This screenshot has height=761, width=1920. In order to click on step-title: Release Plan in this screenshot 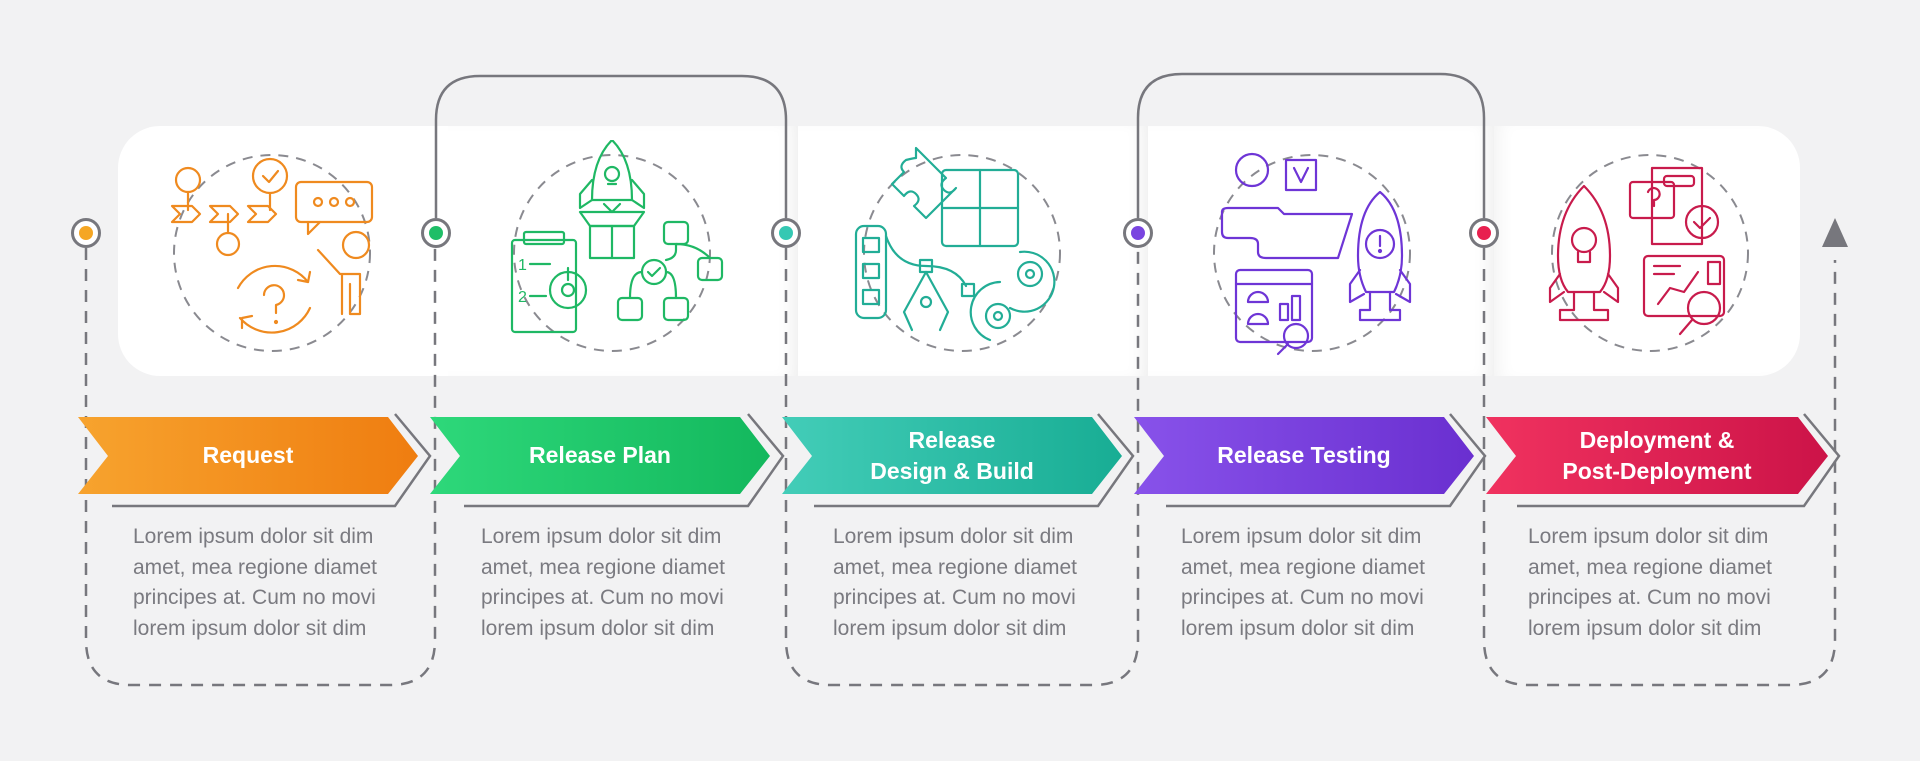, I will do `click(600, 455)`.